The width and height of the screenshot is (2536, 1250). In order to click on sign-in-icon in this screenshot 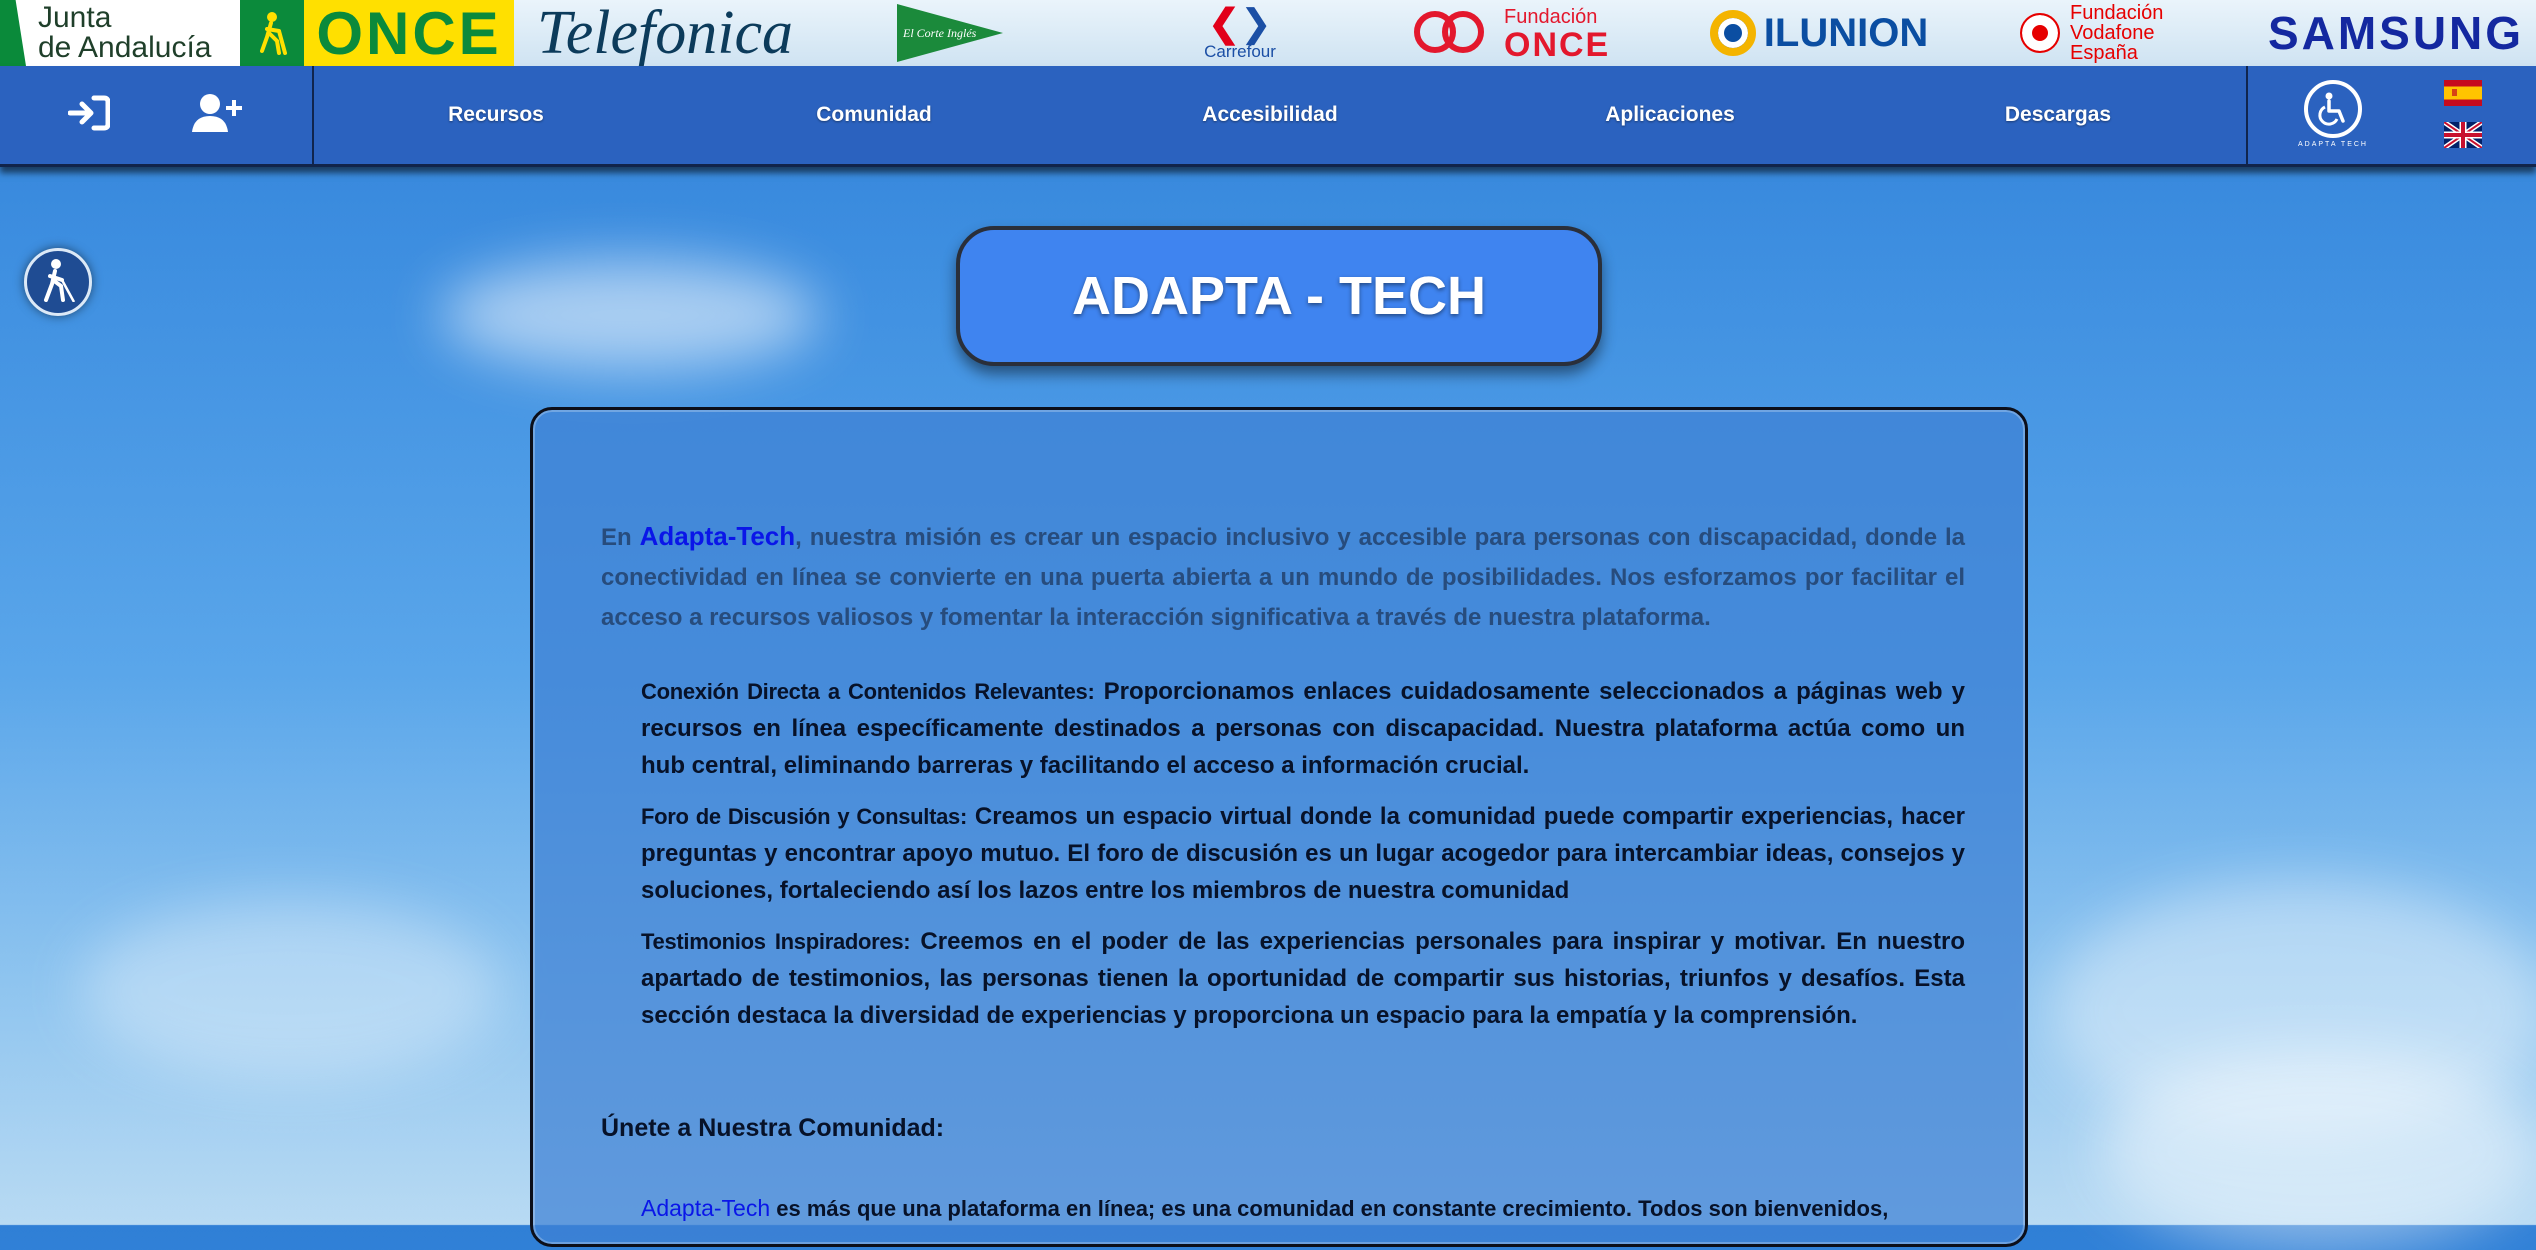, I will do `click(89, 113)`.